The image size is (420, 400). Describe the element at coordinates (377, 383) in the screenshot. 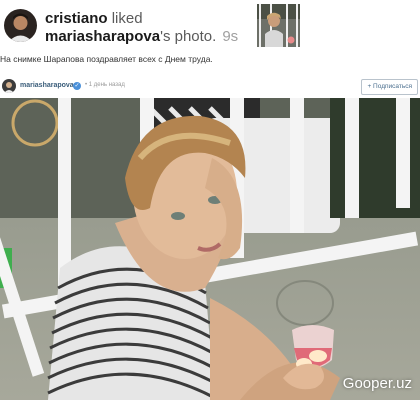

I see `watermark: Gooper.uz` at that location.